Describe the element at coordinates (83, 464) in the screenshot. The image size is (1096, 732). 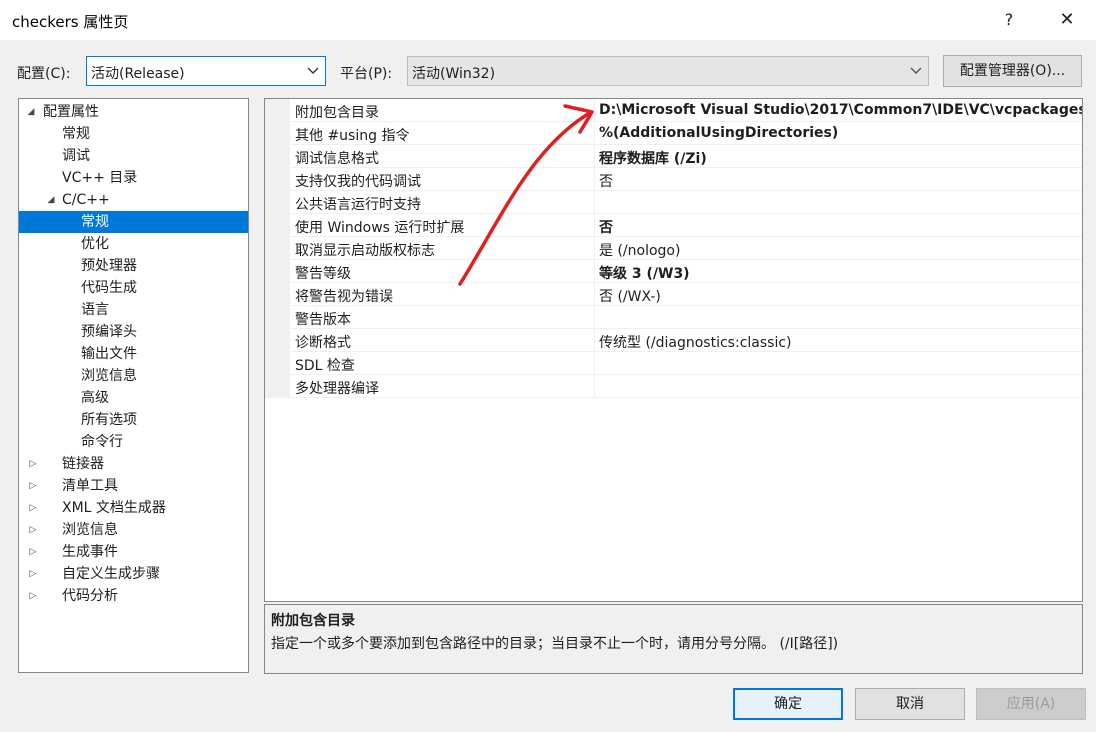
I see `tree-item-label: 链接器` at that location.